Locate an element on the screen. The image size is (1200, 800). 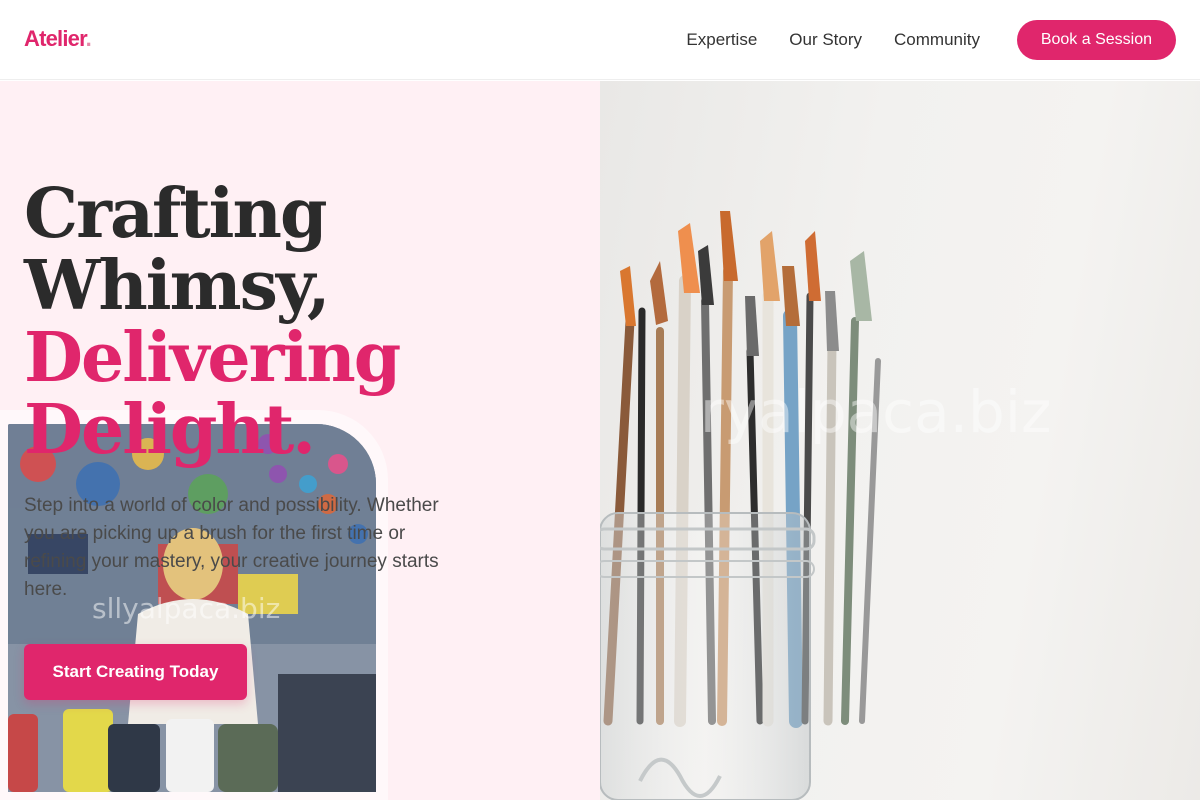
logo-text: Atelier is located at coordinates (55, 38).